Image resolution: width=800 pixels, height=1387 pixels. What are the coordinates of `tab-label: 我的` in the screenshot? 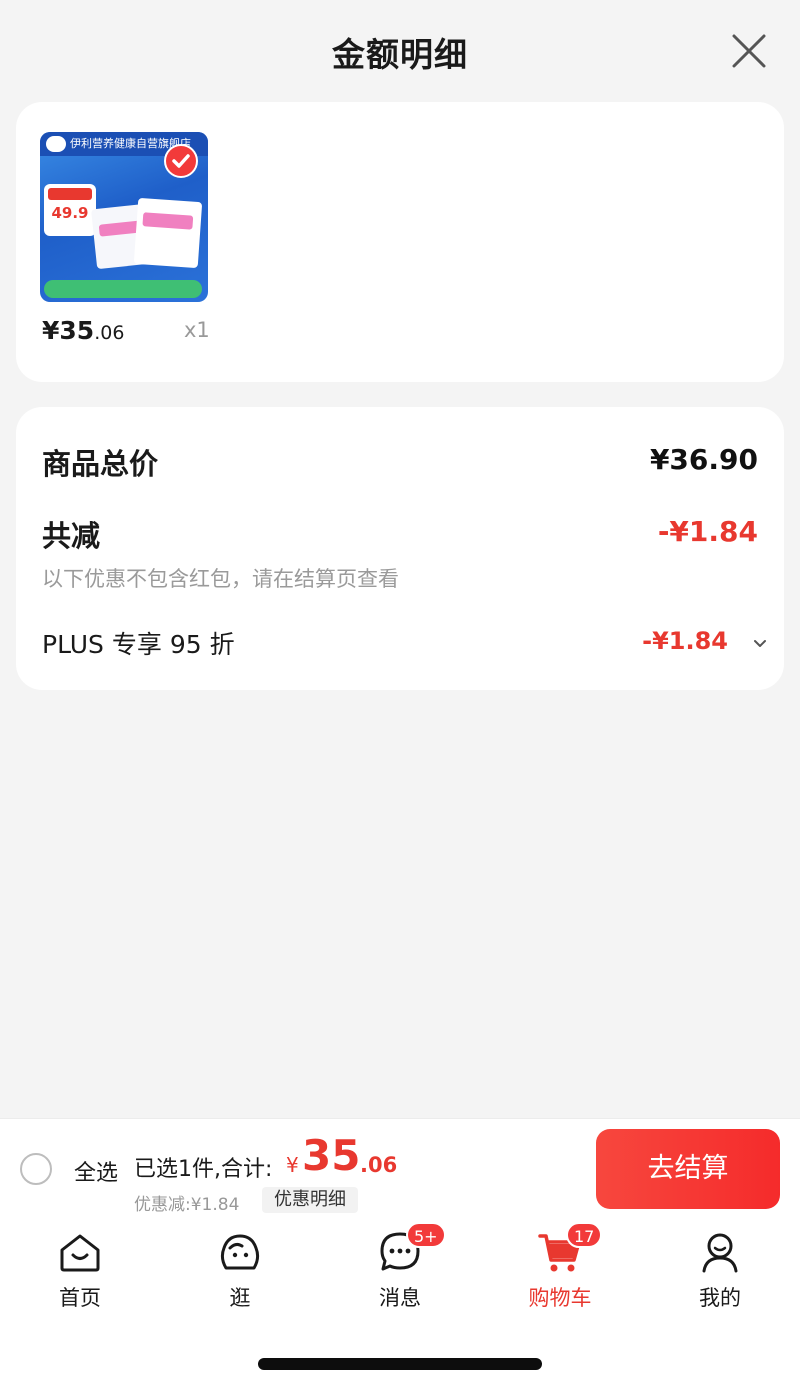 It's located at (720, 1298).